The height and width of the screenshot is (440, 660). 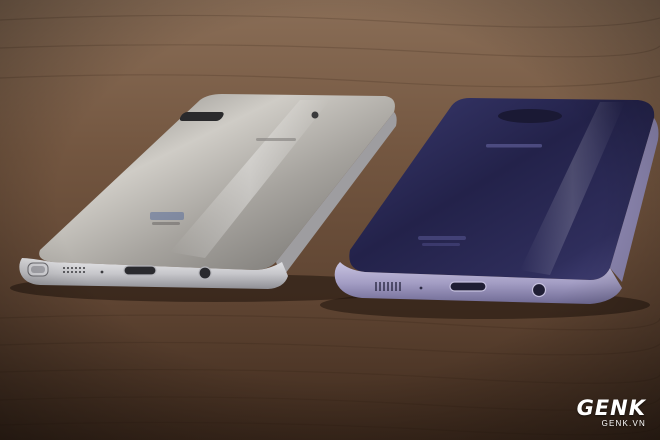 I want to click on watermark-site: GENK.VN, so click(x=623, y=423).